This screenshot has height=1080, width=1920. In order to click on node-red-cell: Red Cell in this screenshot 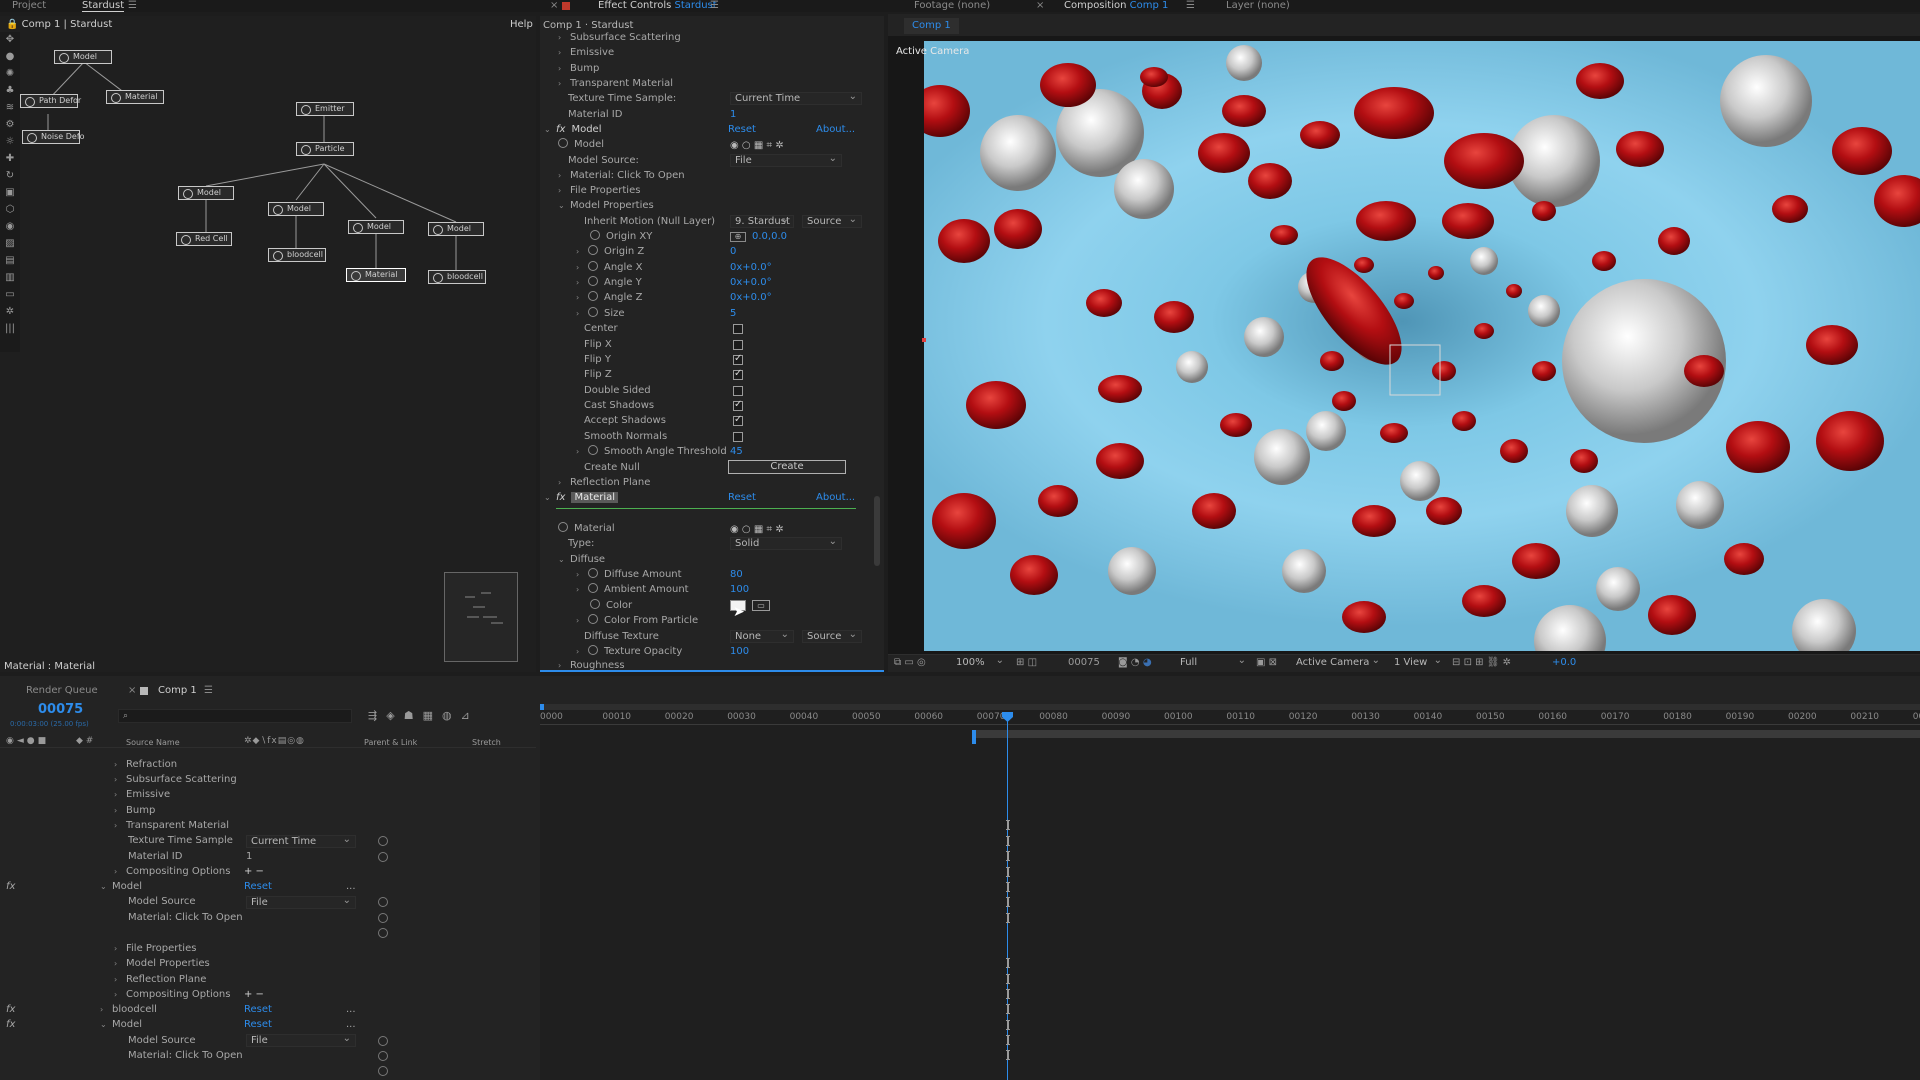, I will do `click(204, 239)`.